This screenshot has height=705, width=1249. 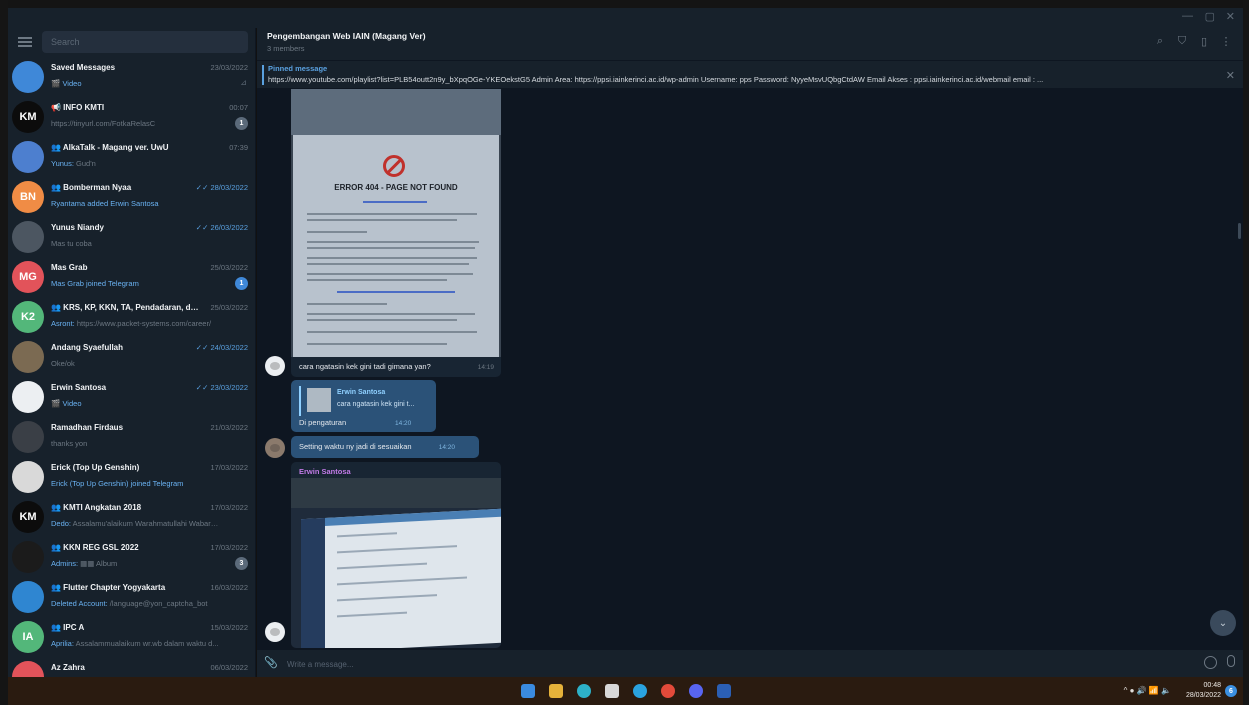 I want to click on store-icon, so click(x=612, y=691).